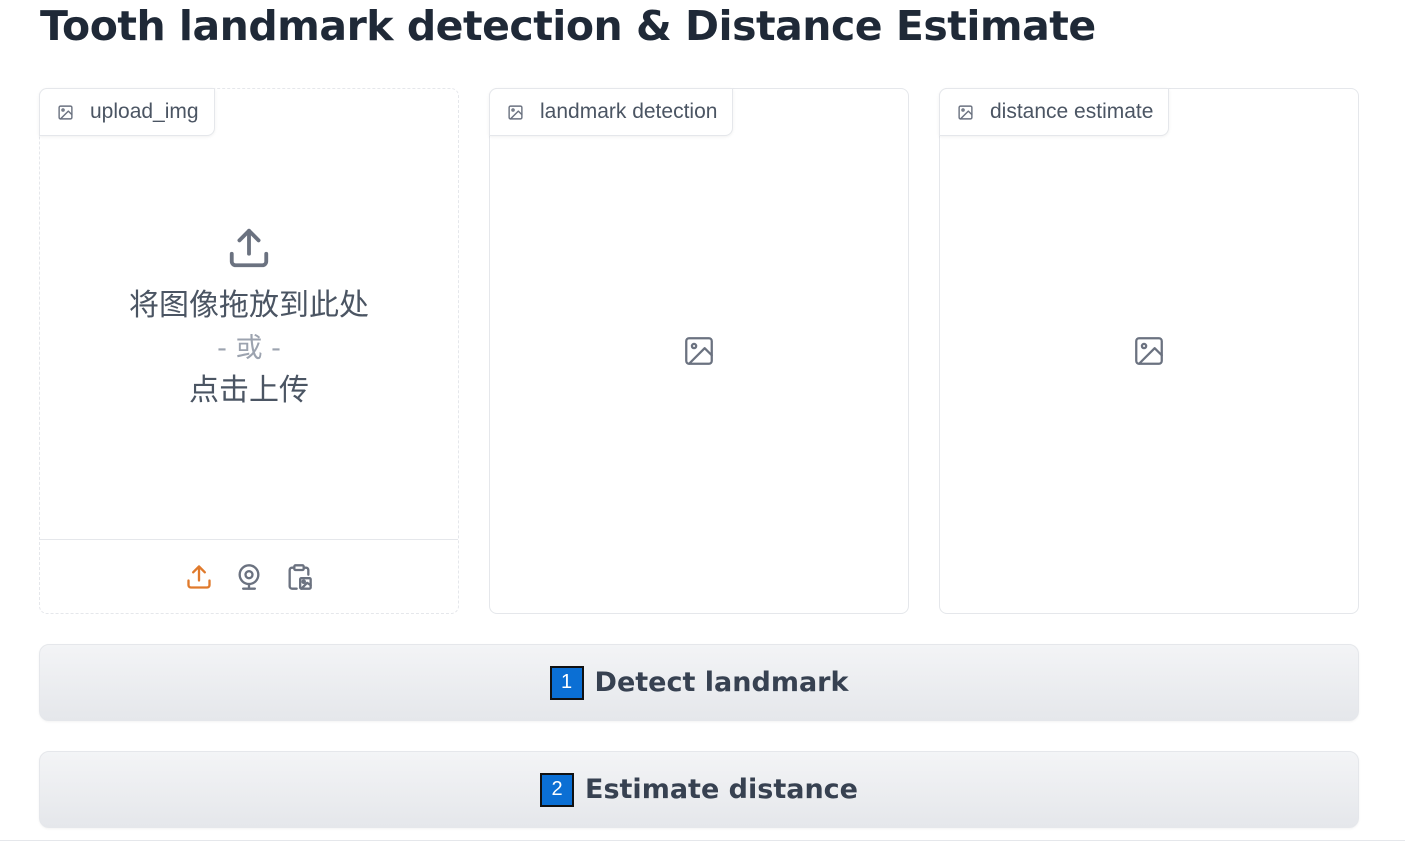 The image size is (1405, 842). Describe the element at coordinates (249, 305) in the screenshot. I see `drop-text: 将图像拖放到此处` at that location.